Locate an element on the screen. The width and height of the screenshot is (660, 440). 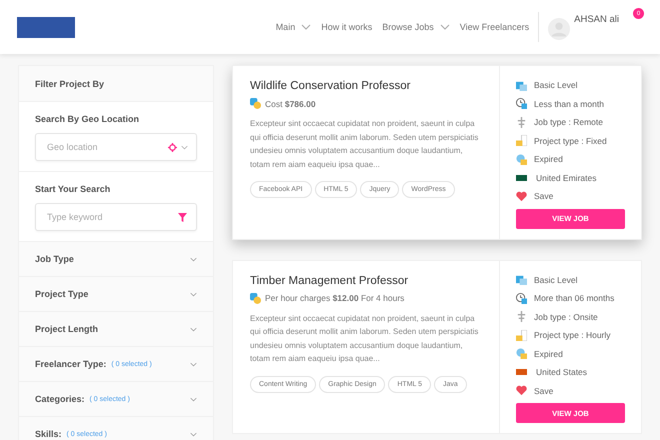
logo is located at coordinates (46, 27).